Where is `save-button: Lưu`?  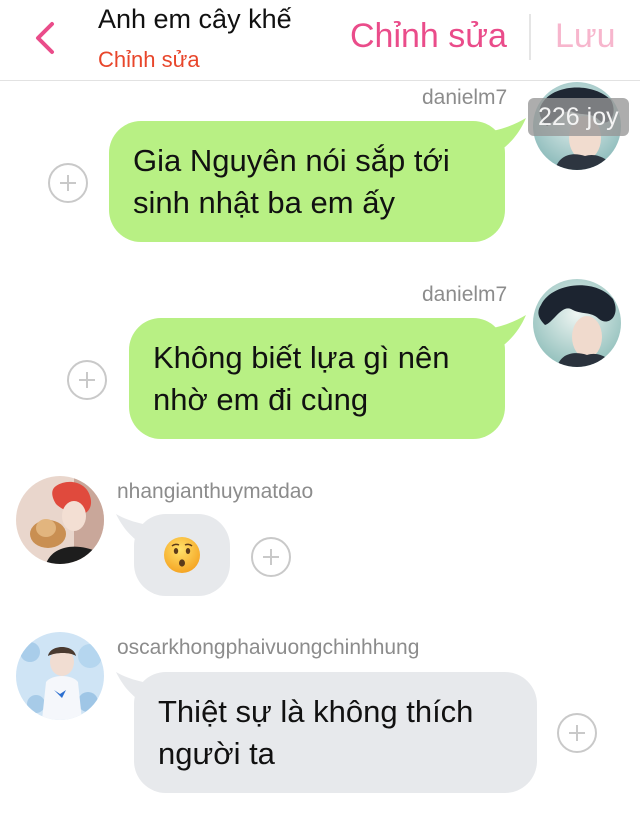 save-button: Lưu is located at coordinates (585, 36).